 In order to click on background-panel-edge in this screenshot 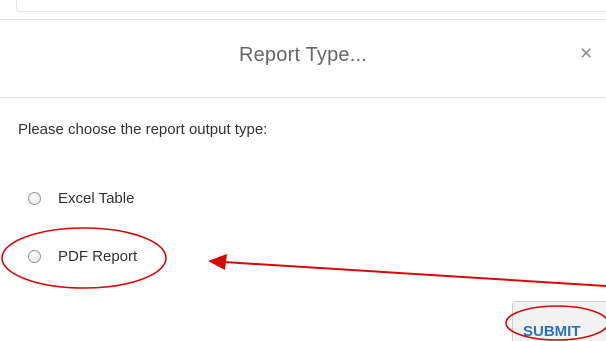, I will do `click(311, 6)`.